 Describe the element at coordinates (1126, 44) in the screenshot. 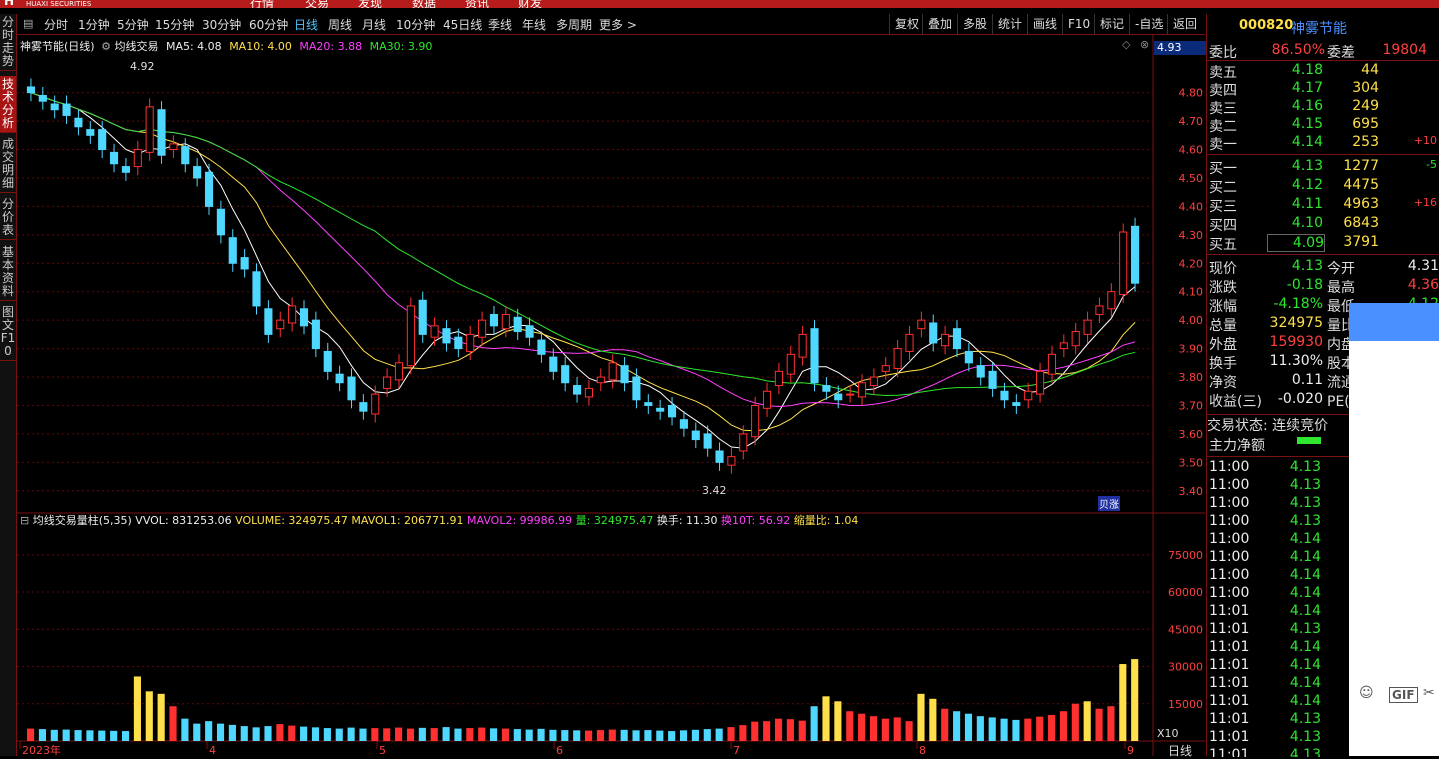

I see `diamond-icon: ◇` at that location.